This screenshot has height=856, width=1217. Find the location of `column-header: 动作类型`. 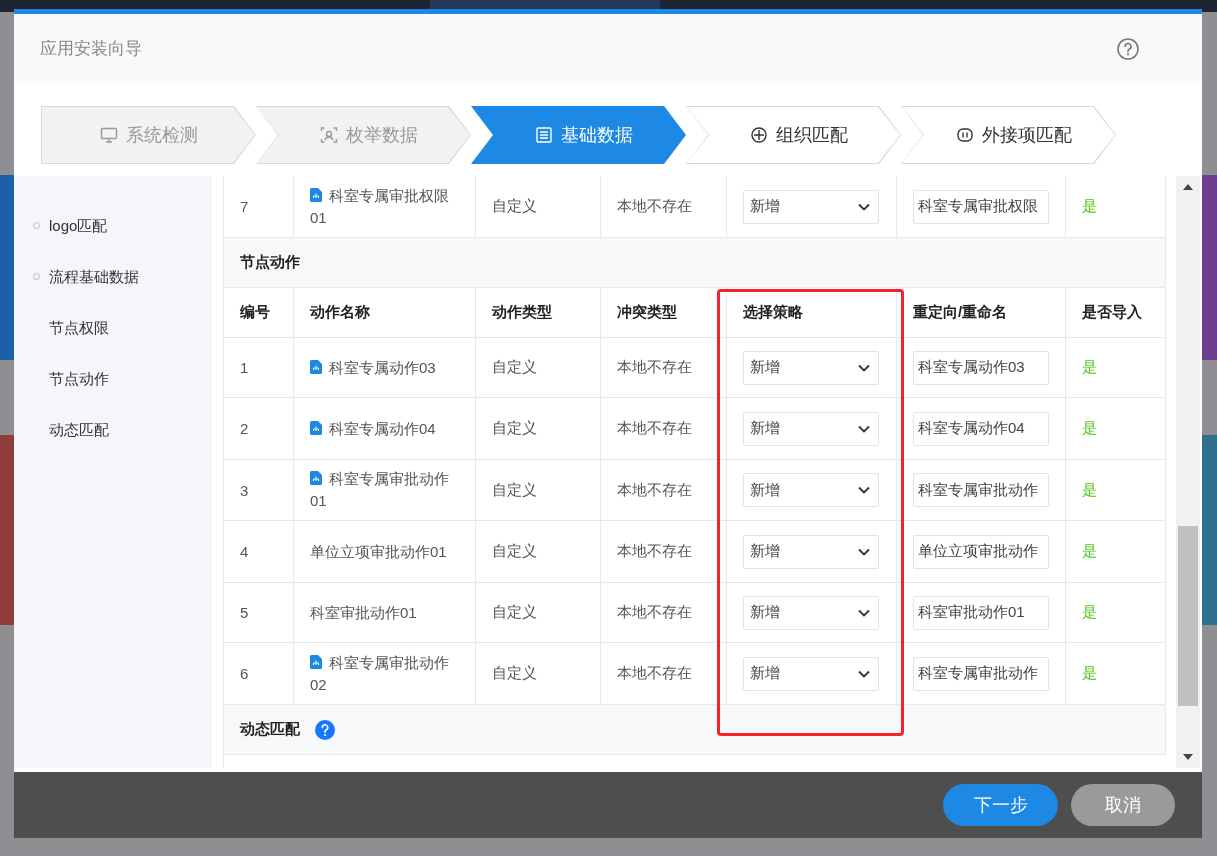

column-header: 动作类型 is located at coordinates (538, 313).